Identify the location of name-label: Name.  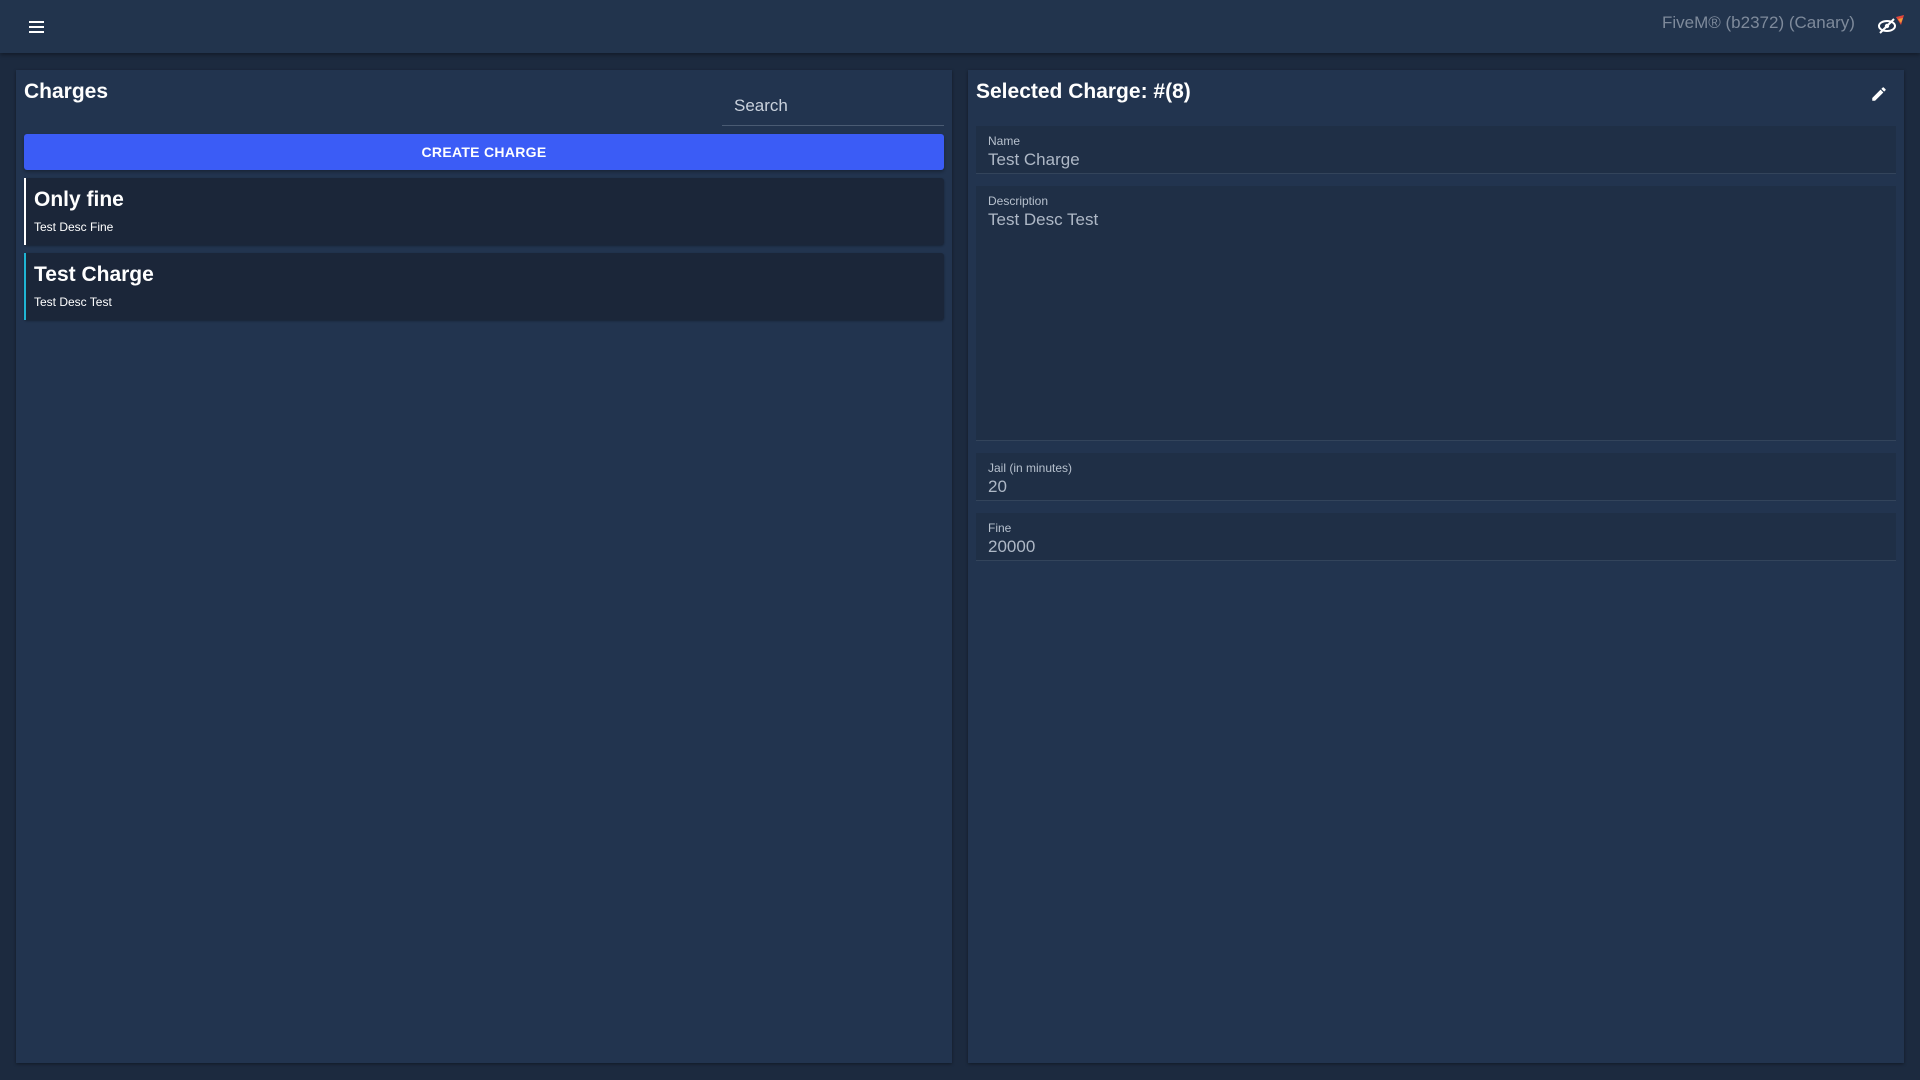
(1004, 141).